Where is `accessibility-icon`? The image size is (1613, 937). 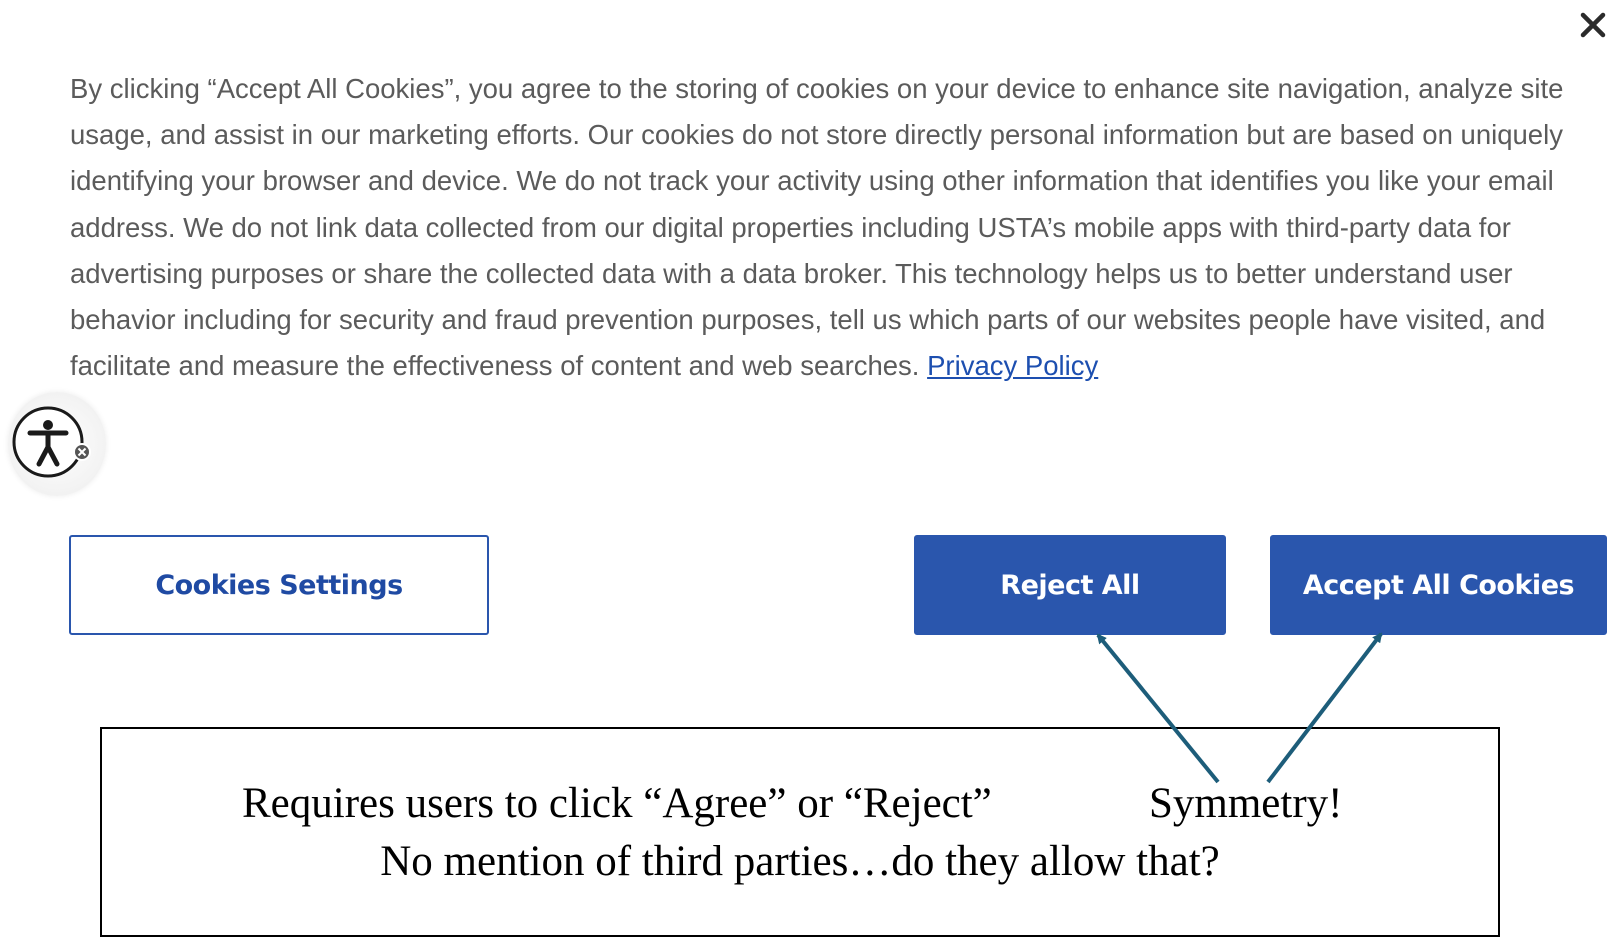 accessibility-icon is located at coordinates (51, 442).